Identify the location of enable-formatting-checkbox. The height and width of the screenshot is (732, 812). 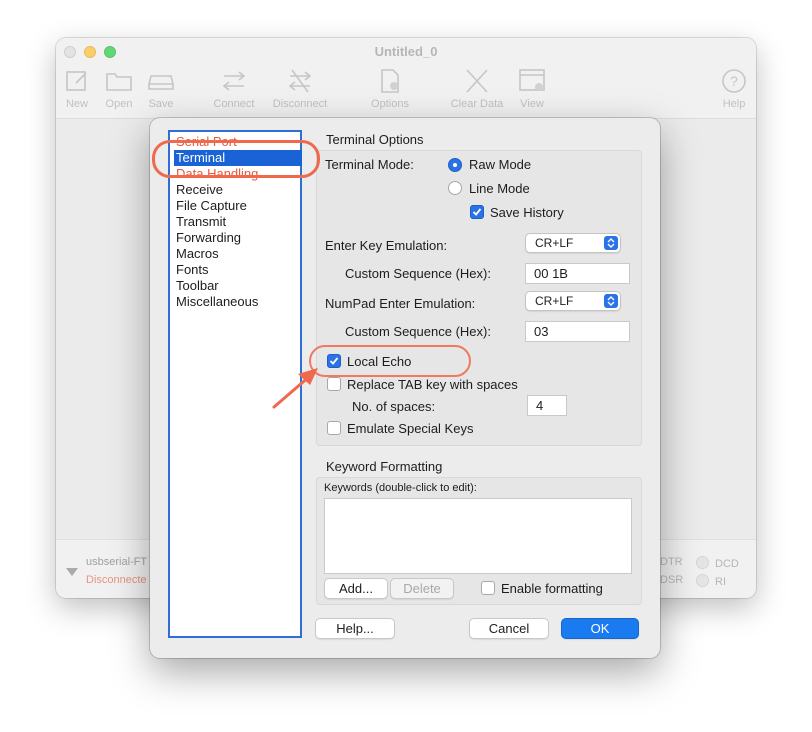
(488, 588).